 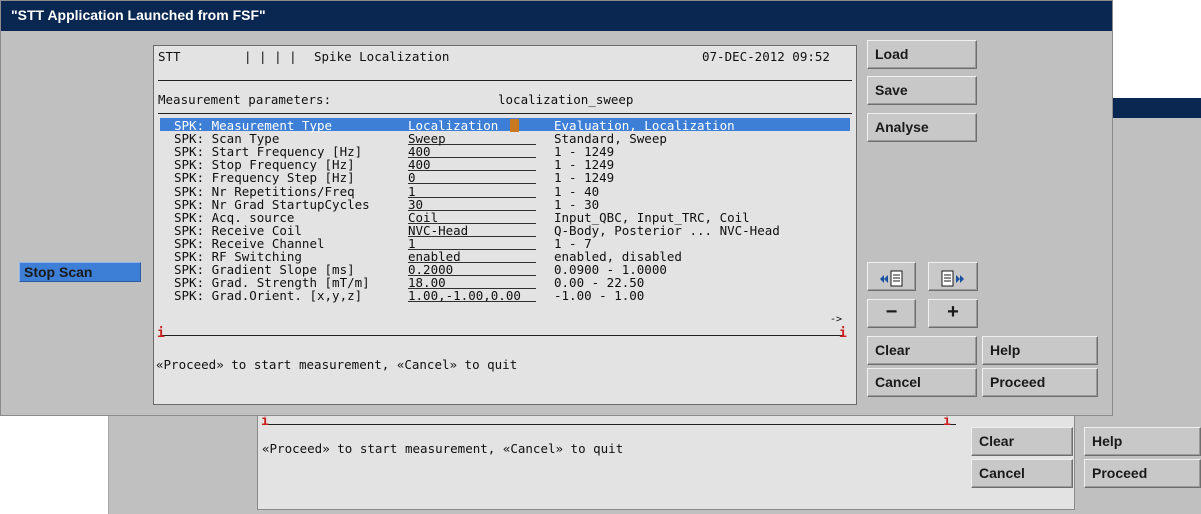 What do you see at coordinates (953, 313) in the screenshot?
I see `plus-button: +` at bounding box center [953, 313].